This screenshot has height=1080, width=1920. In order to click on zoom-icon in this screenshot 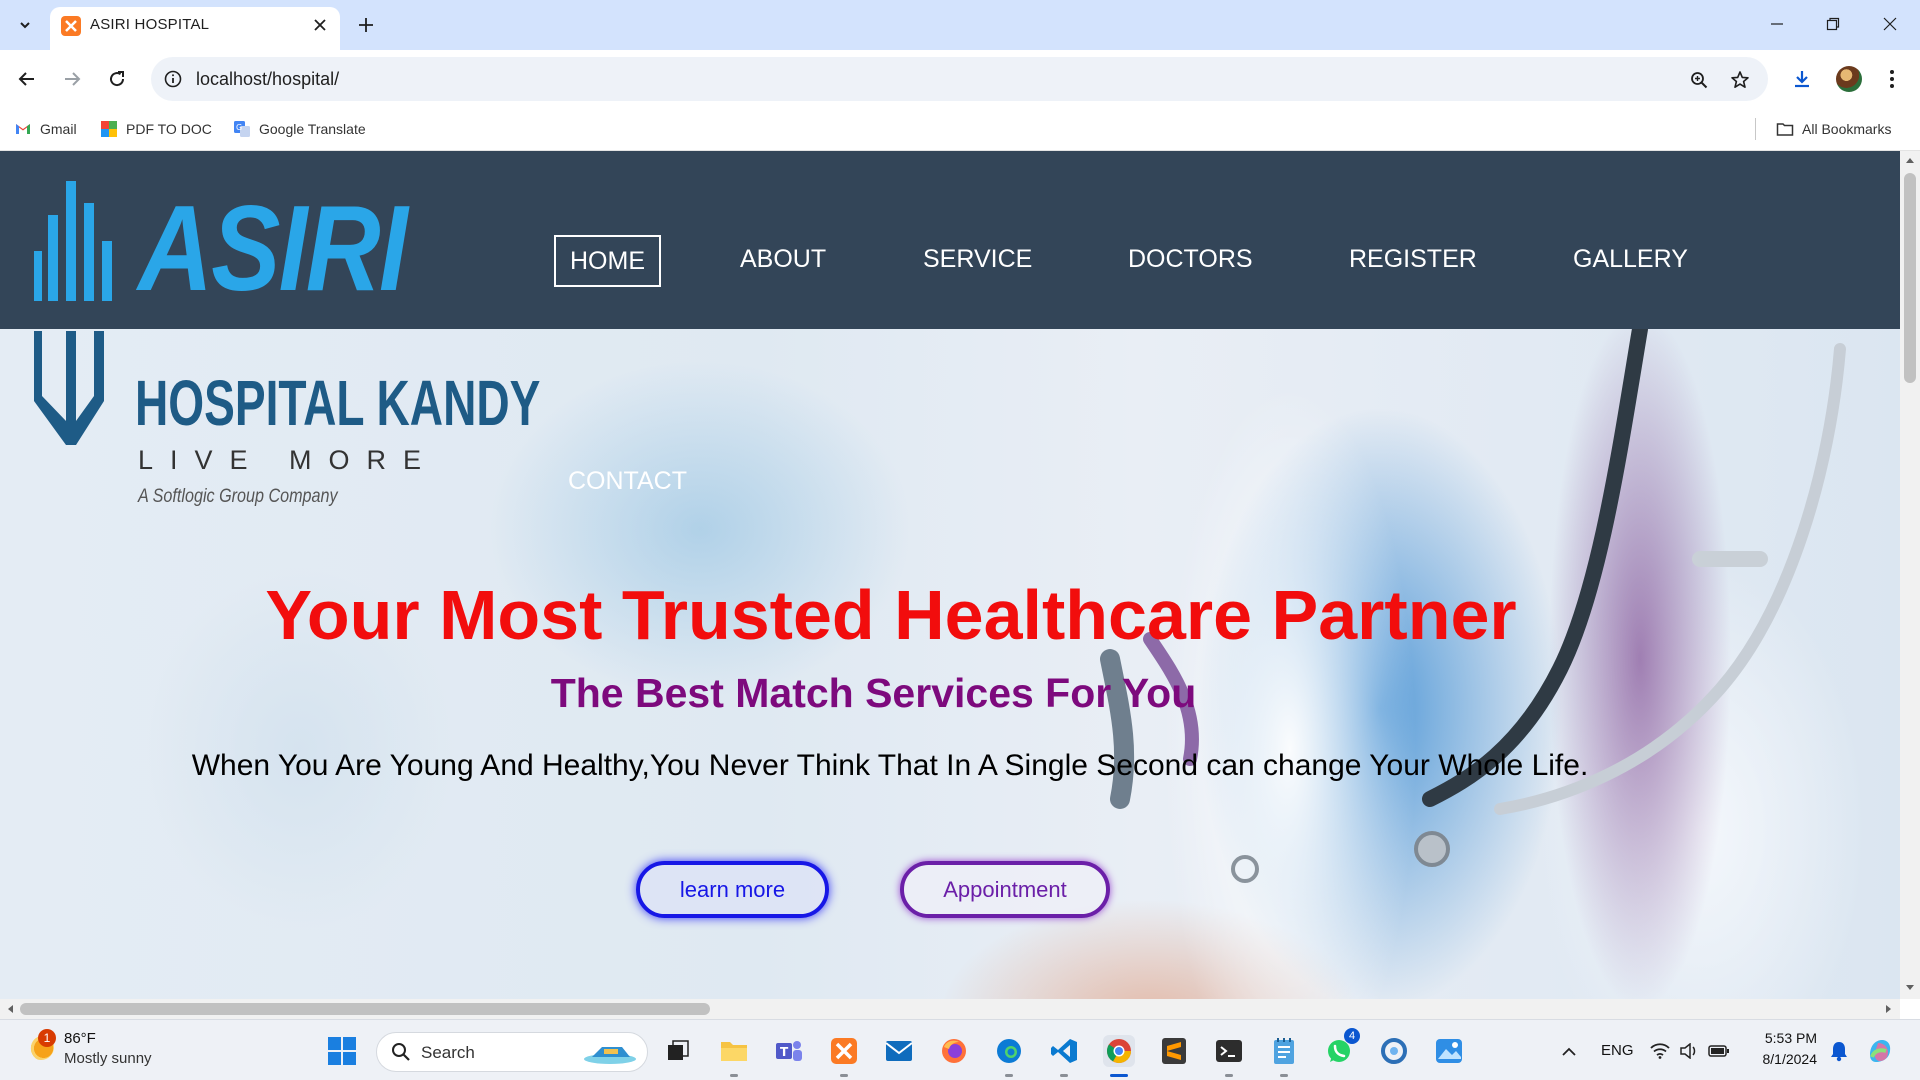, I will do `click(1699, 80)`.